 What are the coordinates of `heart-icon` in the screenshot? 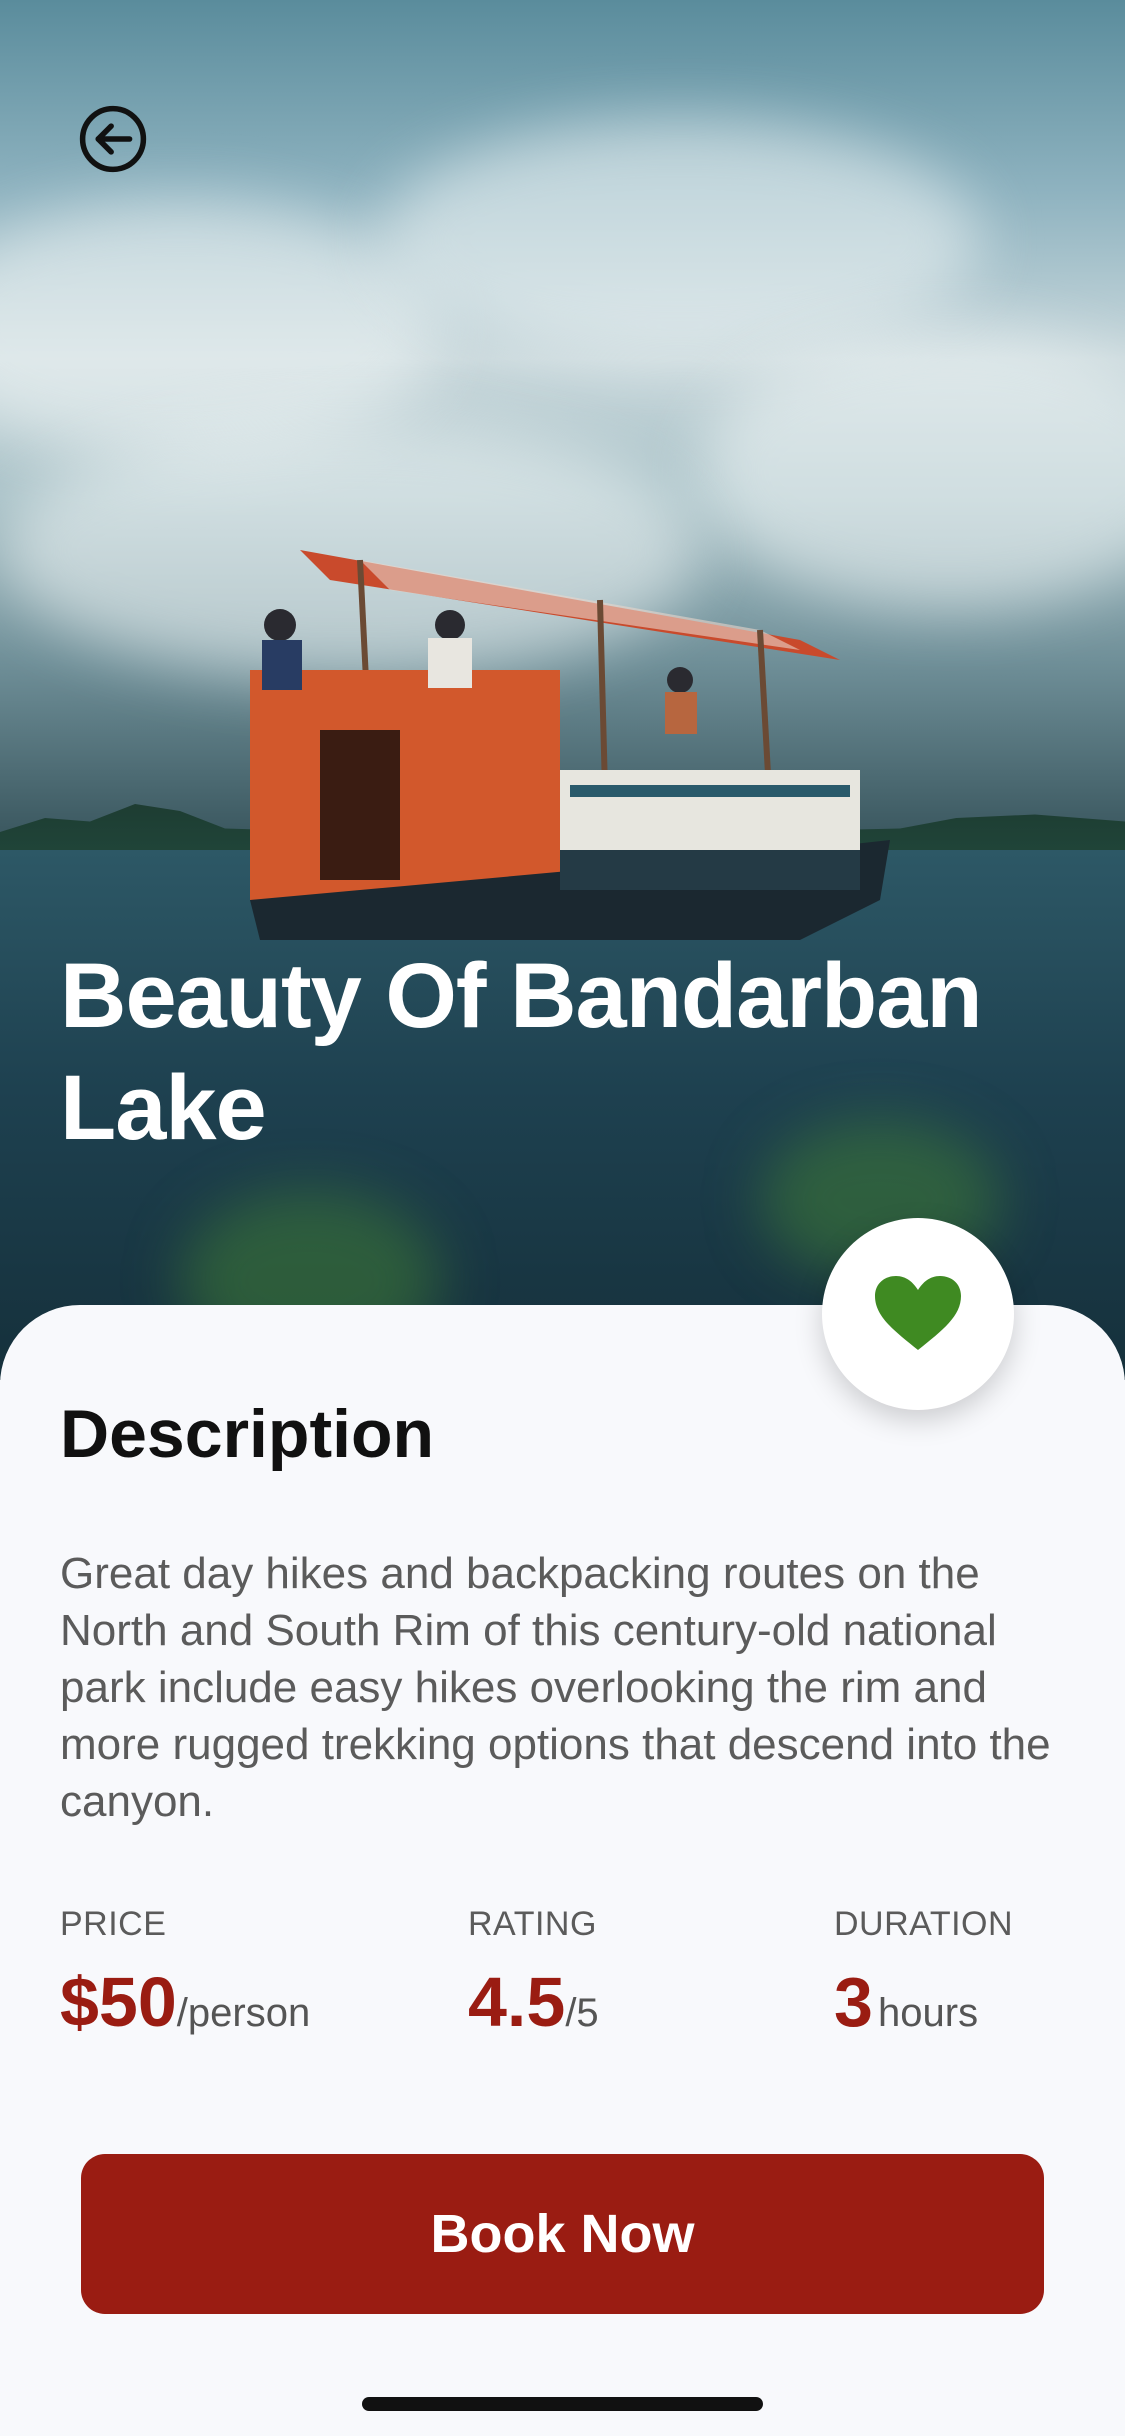 It's located at (918, 1313).